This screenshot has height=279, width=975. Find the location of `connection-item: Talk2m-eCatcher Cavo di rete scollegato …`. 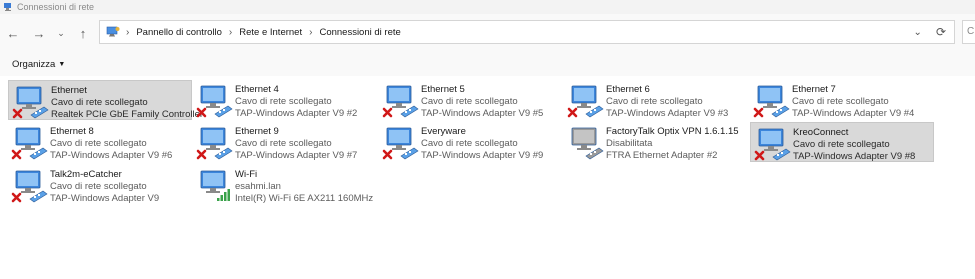

connection-item: Talk2m-eCatcher Cavo di rete scollegato … is located at coordinates (100, 185).